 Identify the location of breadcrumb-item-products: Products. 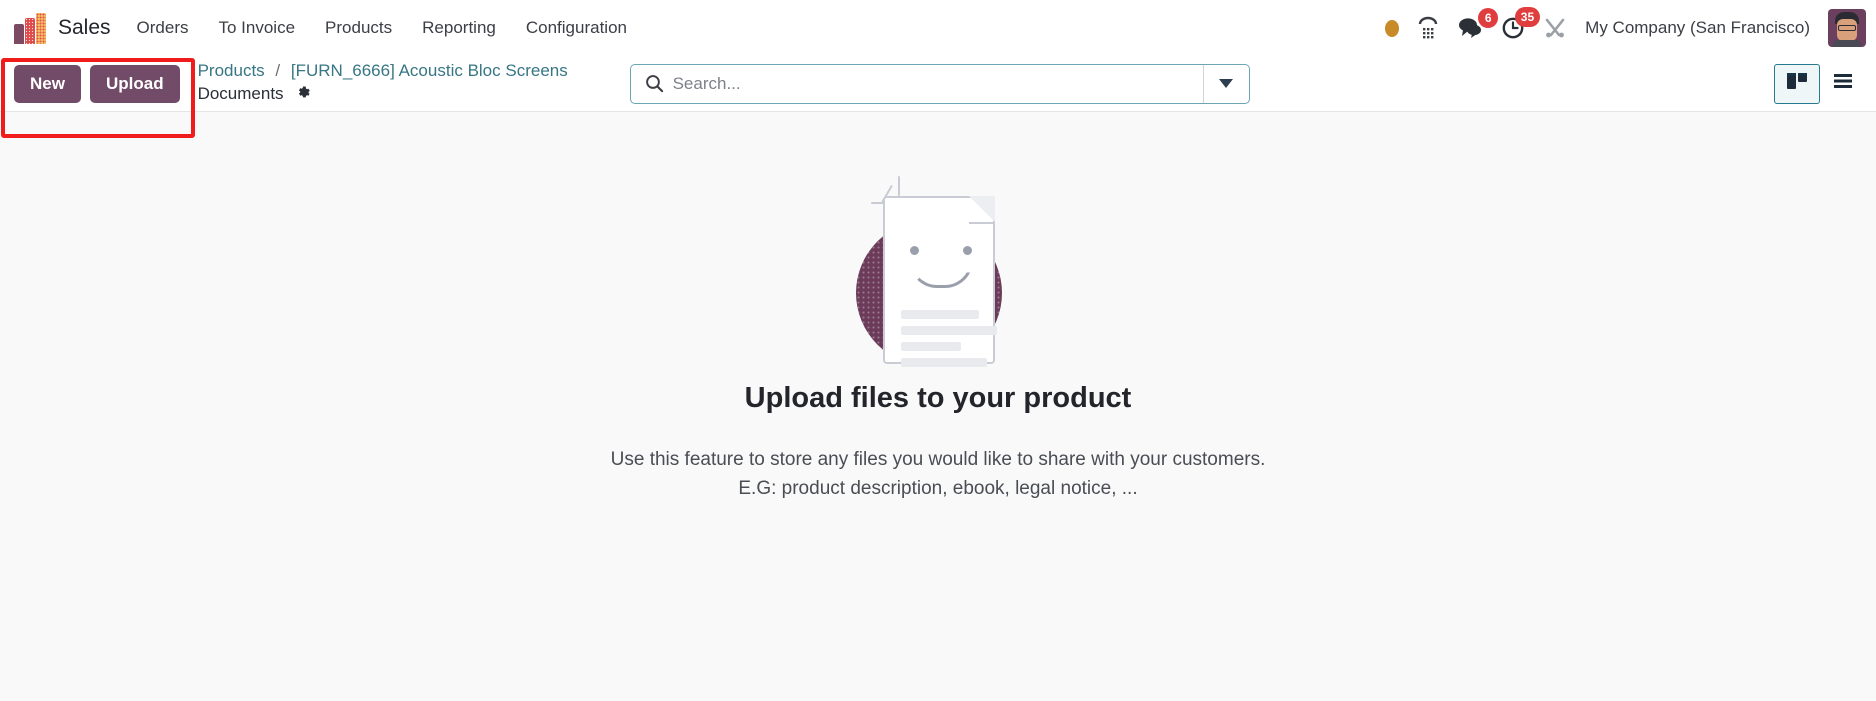
(231, 70).